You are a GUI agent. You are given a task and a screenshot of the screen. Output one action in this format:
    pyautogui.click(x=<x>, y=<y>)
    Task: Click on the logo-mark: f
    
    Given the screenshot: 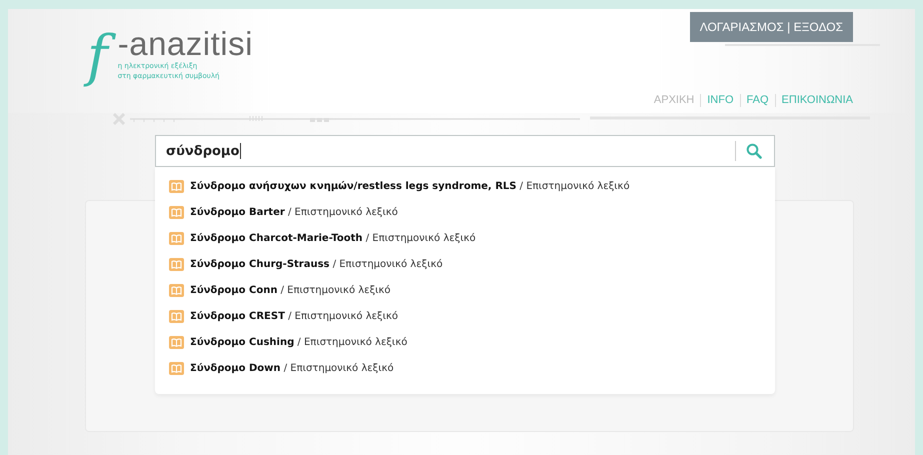 What is the action you would take?
    pyautogui.click(x=99, y=57)
    